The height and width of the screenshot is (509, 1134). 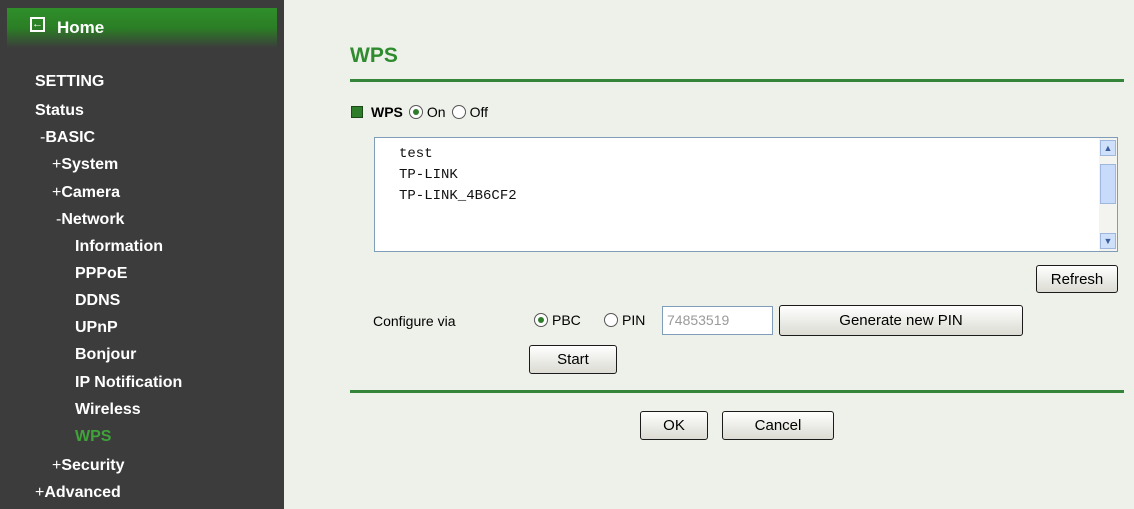 What do you see at coordinates (59, 111) in the screenshot?
I see `nav-status: Status` at bounding box center [59, 111].